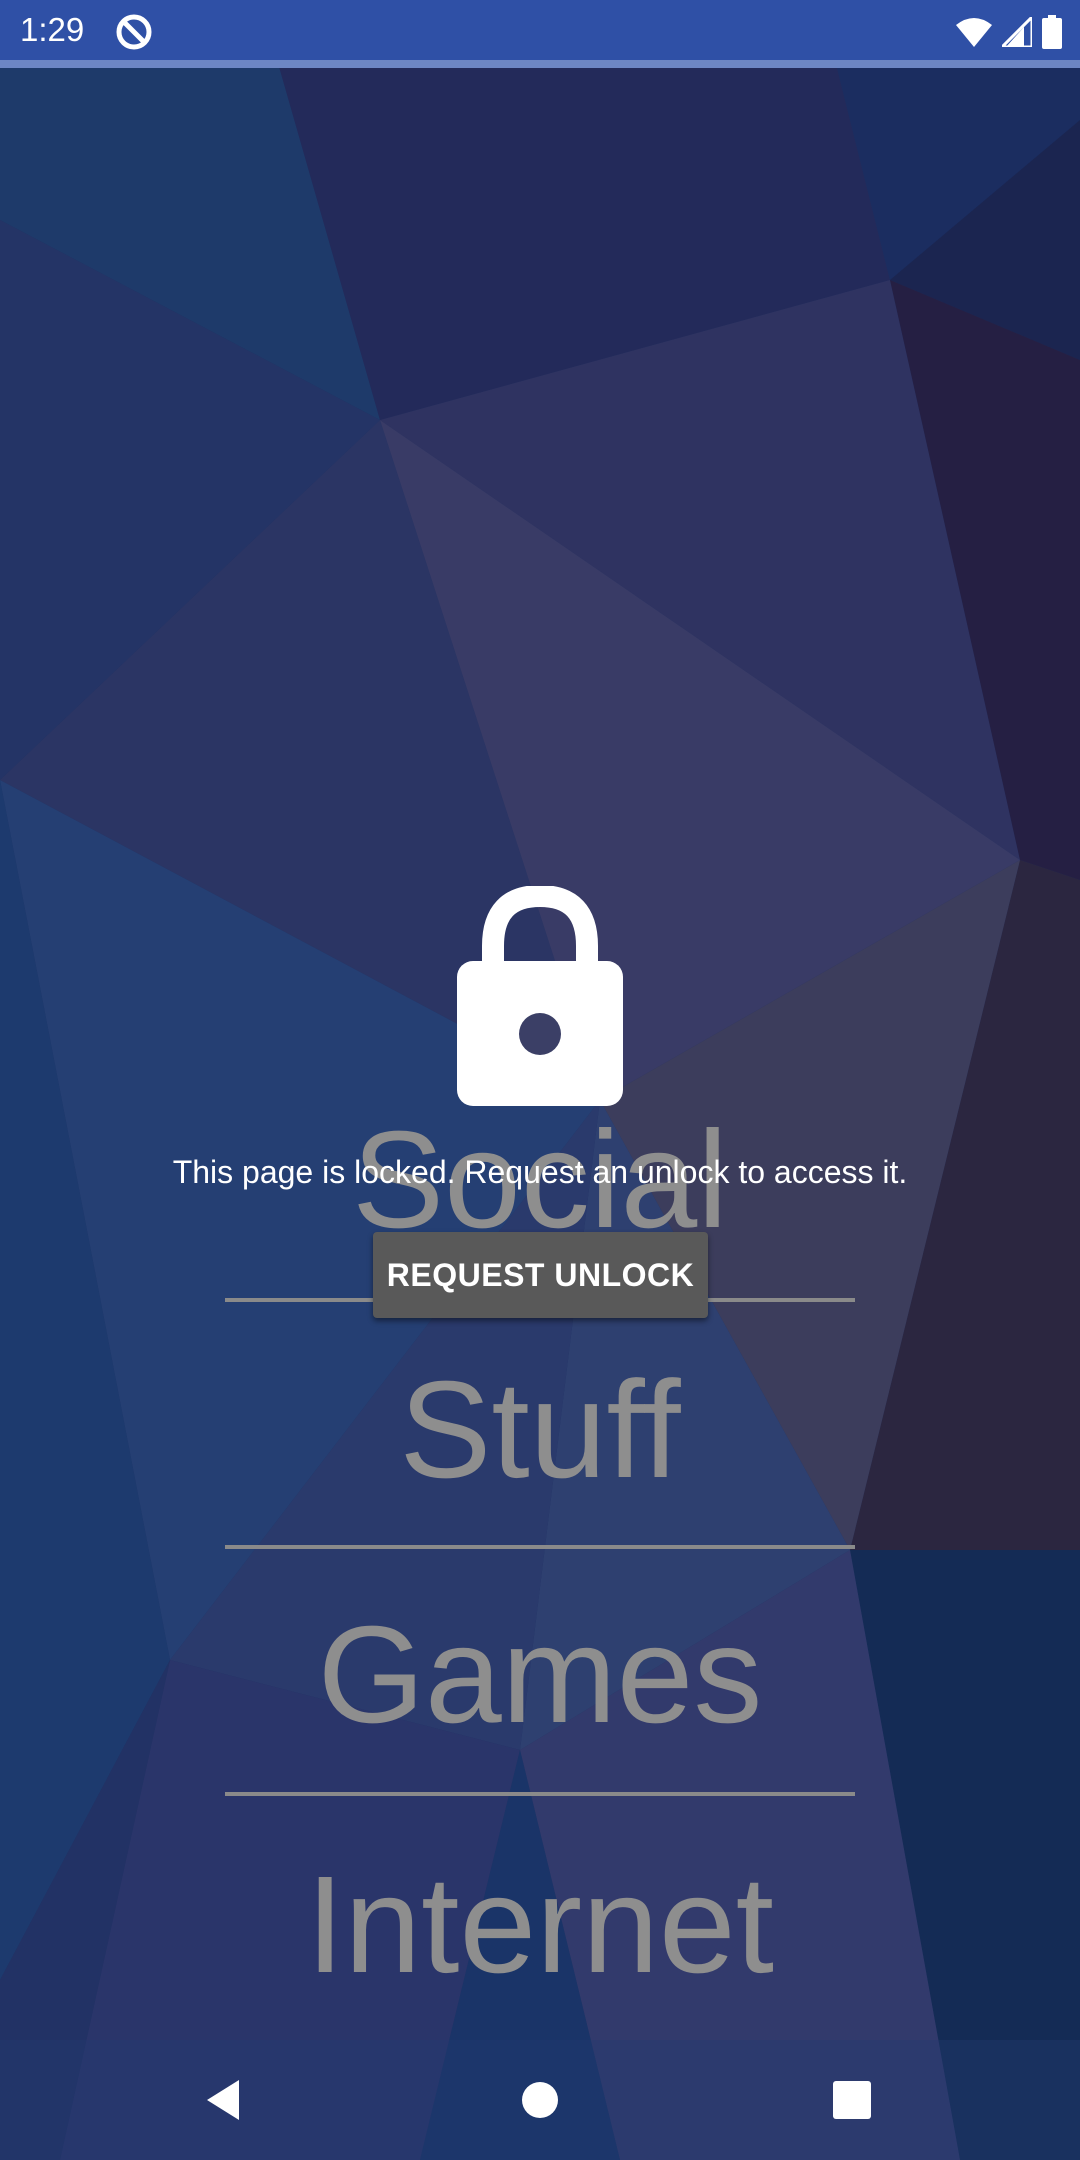 The width and height of the screenshot is (1080, 2160). I want to click on status-bar-divider, so click(540, 64).